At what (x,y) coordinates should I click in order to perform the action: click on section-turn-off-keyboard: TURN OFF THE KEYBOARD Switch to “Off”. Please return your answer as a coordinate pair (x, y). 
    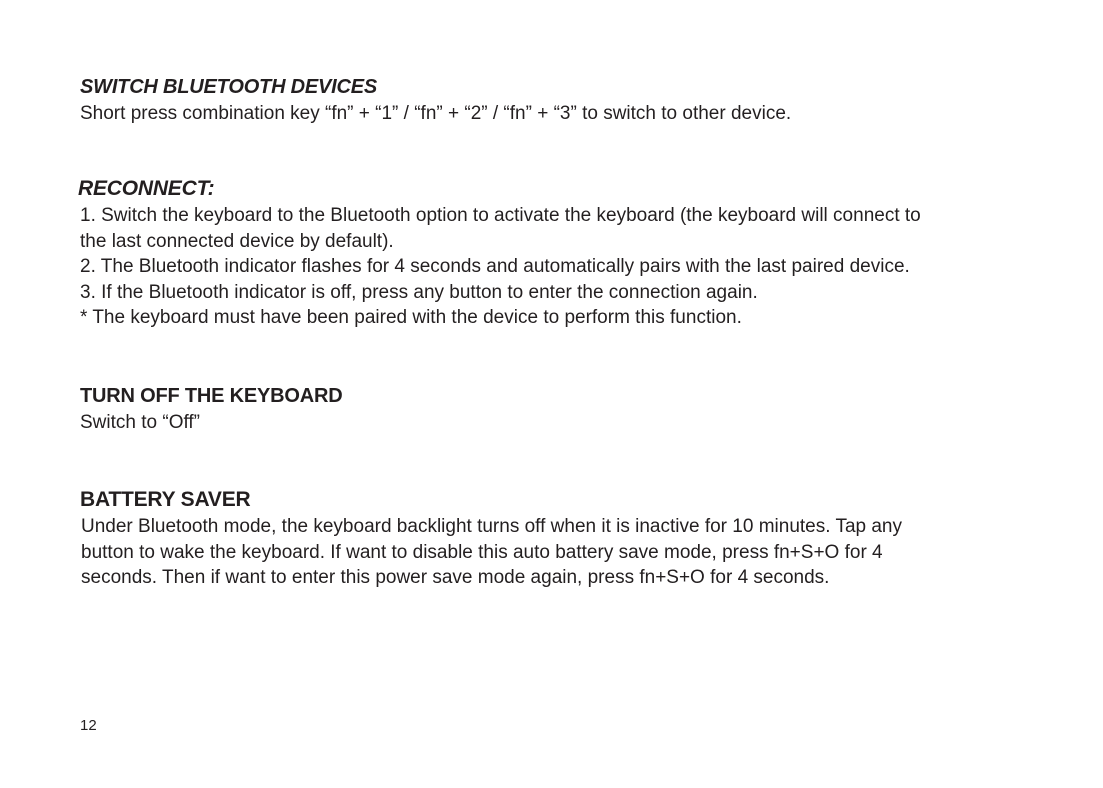
    Looking at the image, I should click on (560, 410).